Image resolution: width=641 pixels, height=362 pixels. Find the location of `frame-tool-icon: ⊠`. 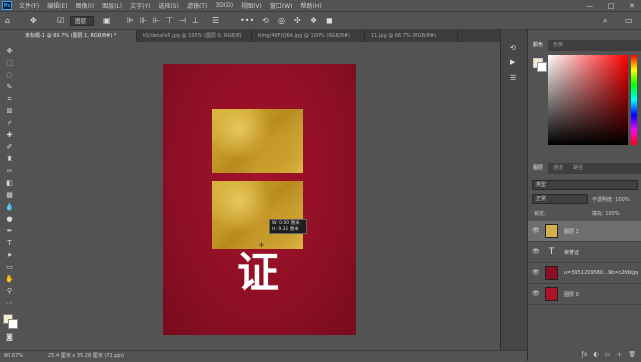

frame-tool-icon: ⊠ is located at coordinates (9, 111).